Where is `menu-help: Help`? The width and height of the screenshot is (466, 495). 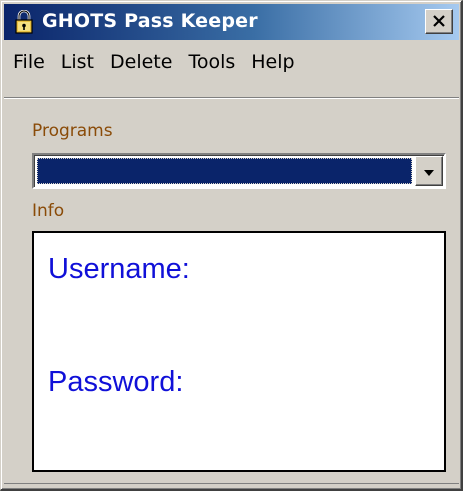
menu-help: Help is located at coordinates (272, 62).